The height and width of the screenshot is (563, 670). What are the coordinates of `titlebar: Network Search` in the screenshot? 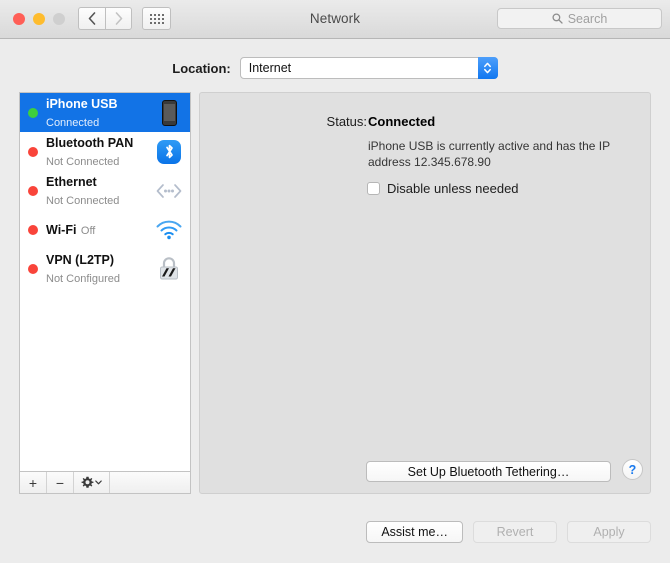 It's located at (335, 19).